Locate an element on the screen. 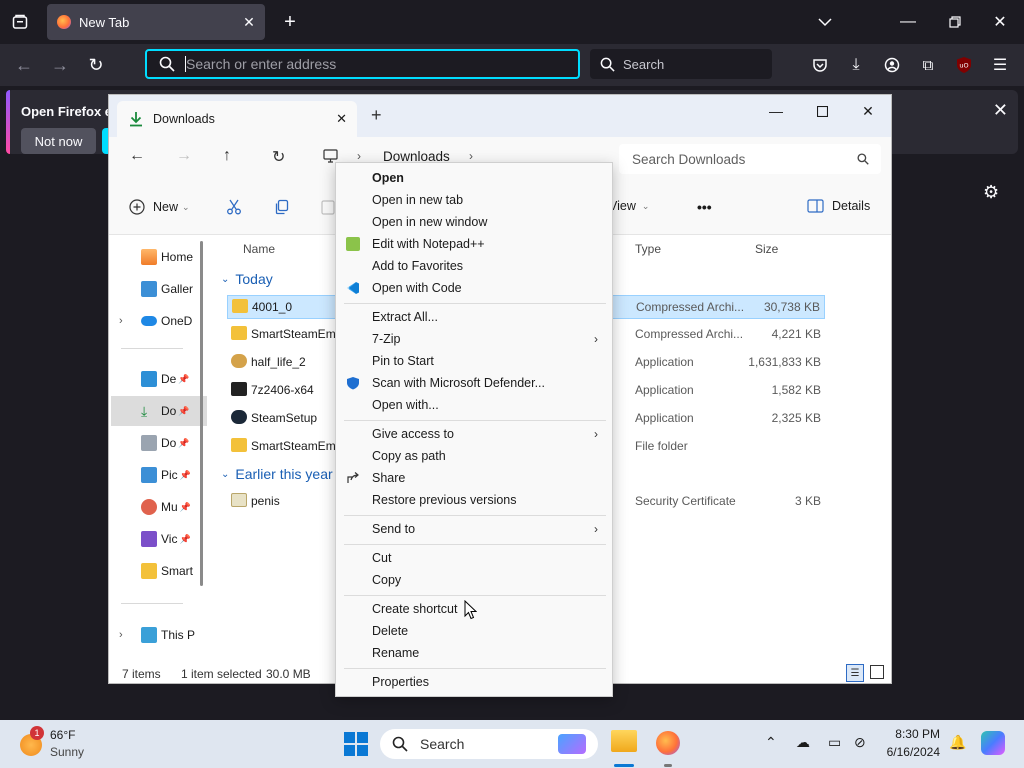 The height and width of the screenshot is (768, 1024). menu-item-cut: Cut is located at coordinates (474, 558).